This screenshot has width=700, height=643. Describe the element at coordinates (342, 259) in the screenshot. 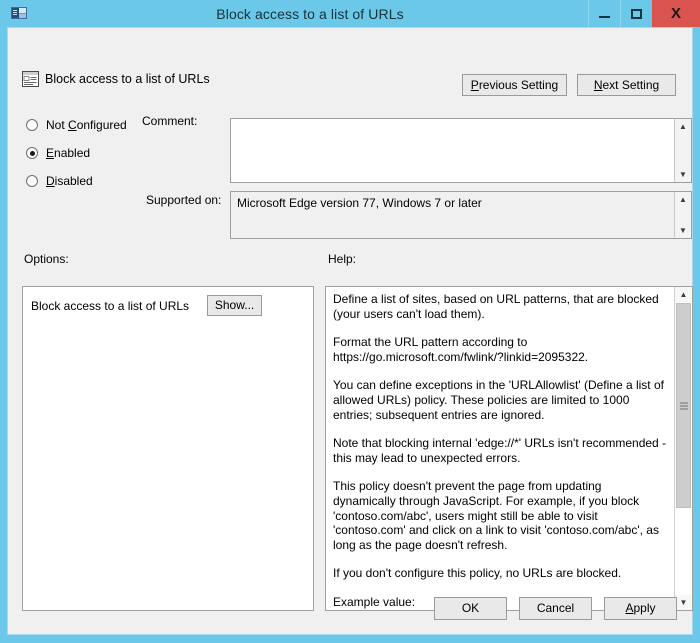

I see `help-label: Help:` at that location.